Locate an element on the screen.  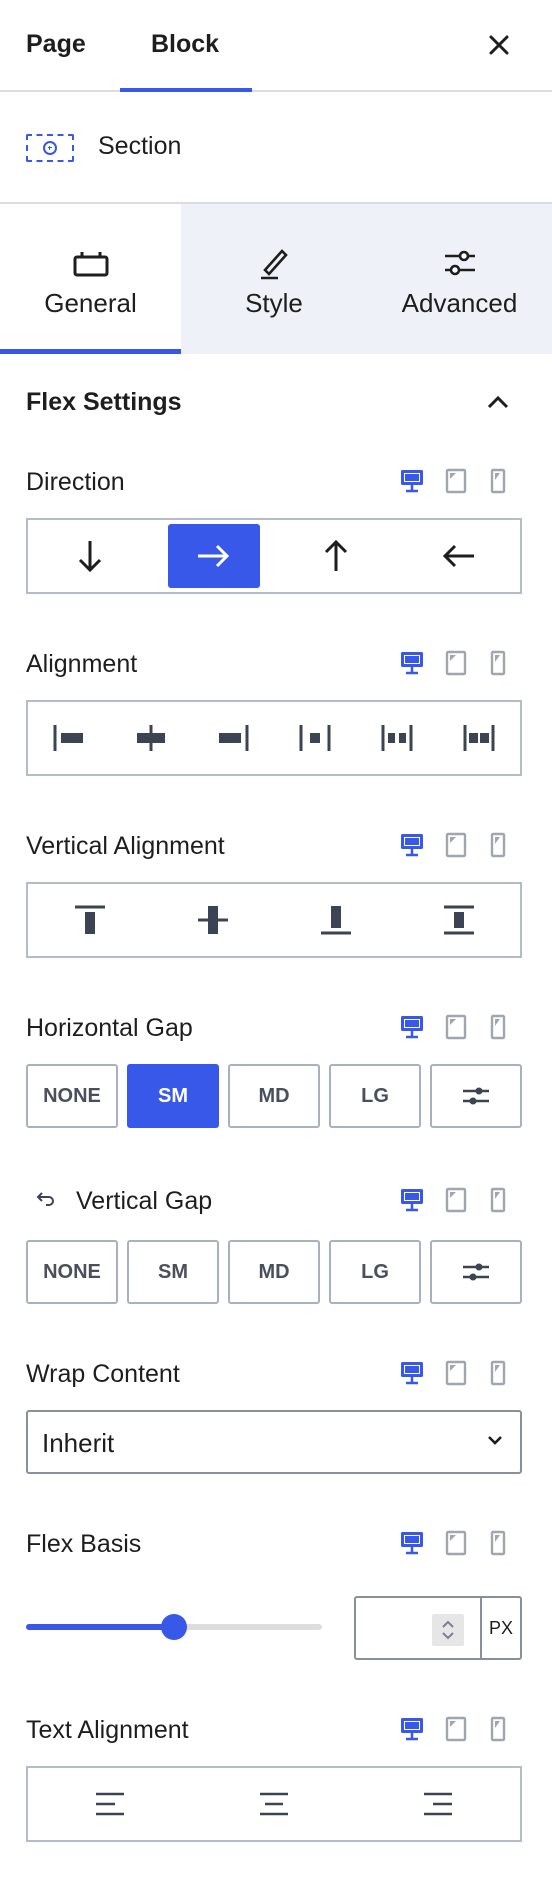
valign-bottom-button is located at coordinates (335, 920).